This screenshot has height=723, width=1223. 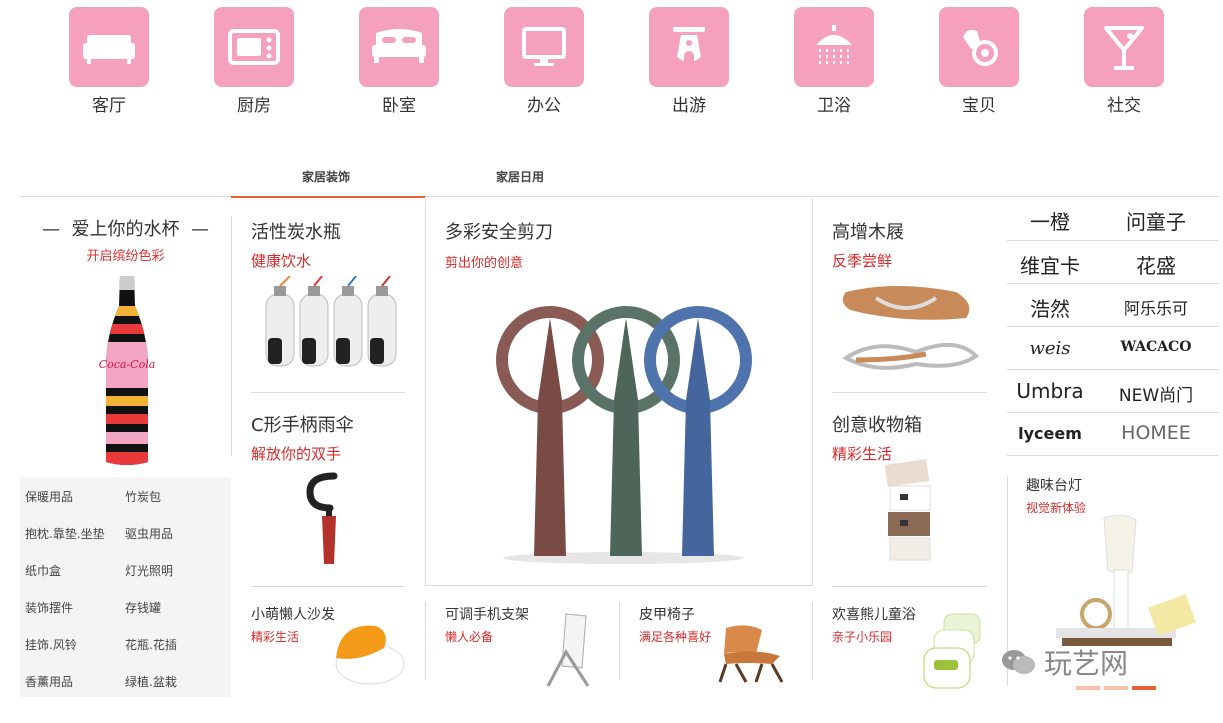 What do you see at coordinates (49, 496) in the screenshot?
I see `link-item: 保暖用品` at bounding box center [49, 496].